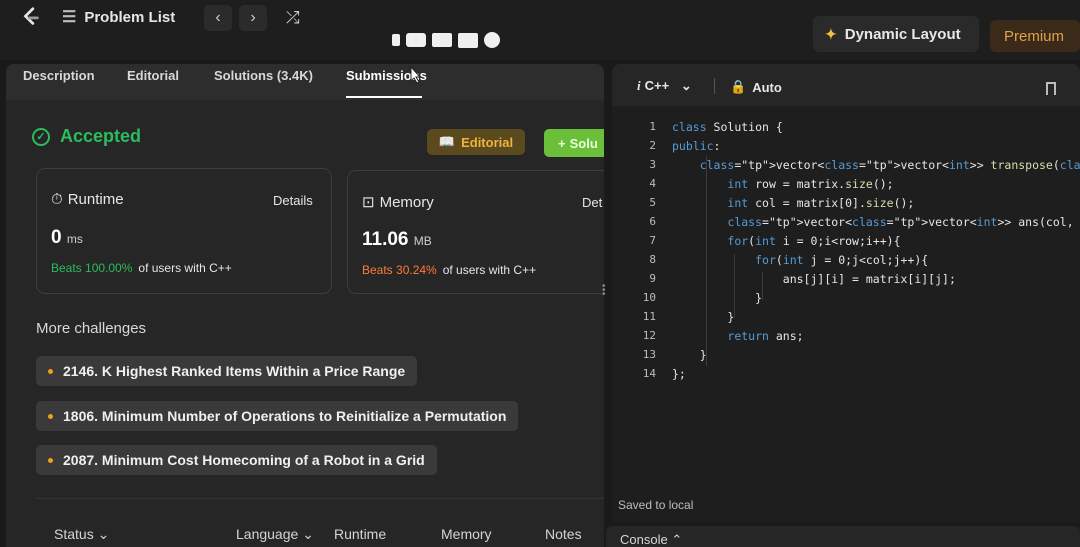  I want to click on prev-problem-button: ‹, so click(218, 18).